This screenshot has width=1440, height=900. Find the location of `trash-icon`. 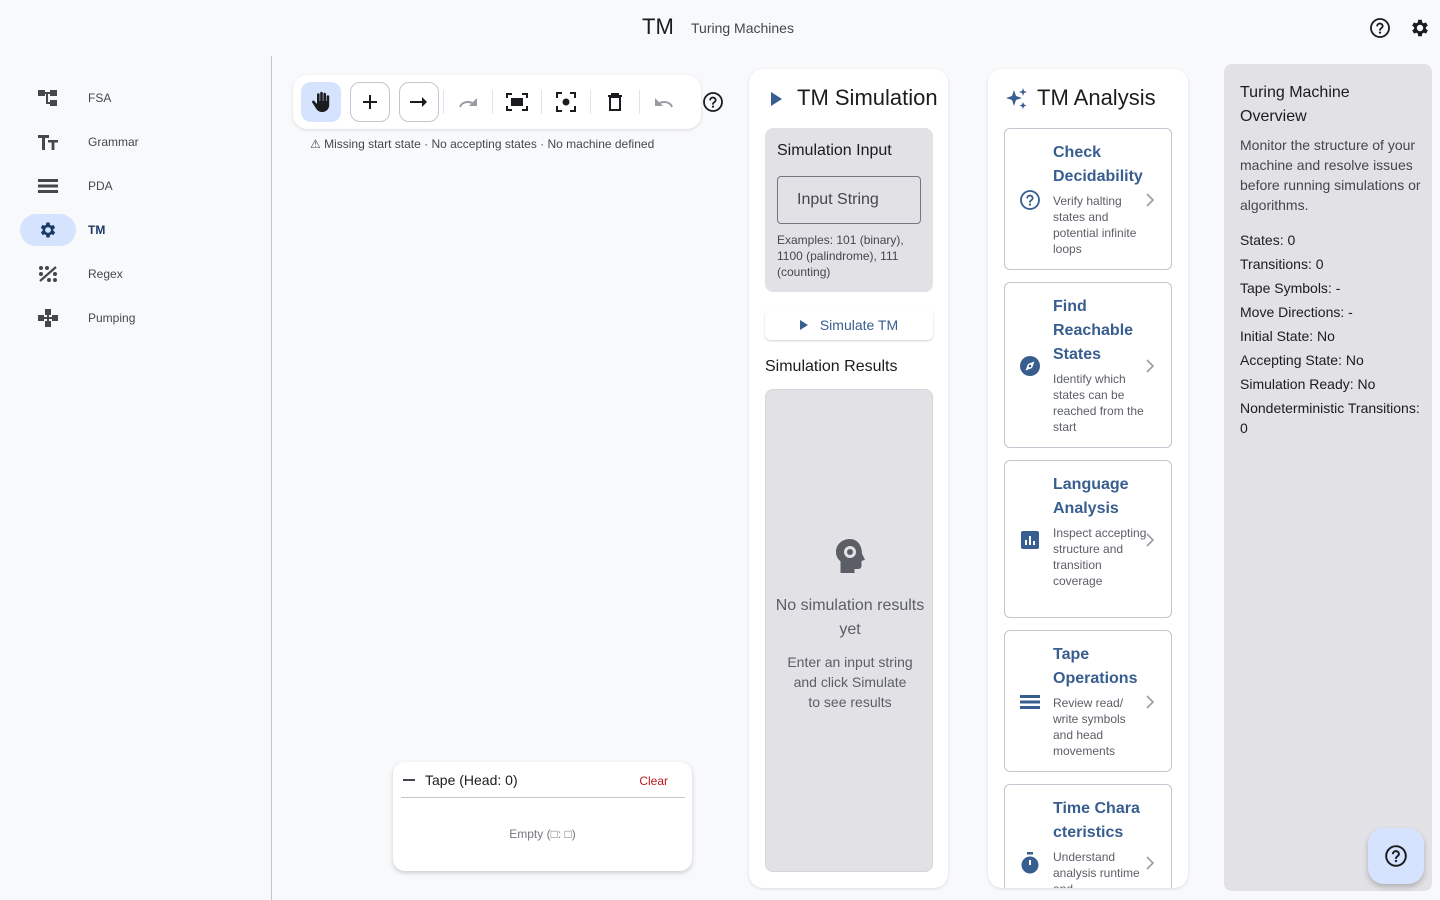

trash-icon is located at coordinates (615, 102).